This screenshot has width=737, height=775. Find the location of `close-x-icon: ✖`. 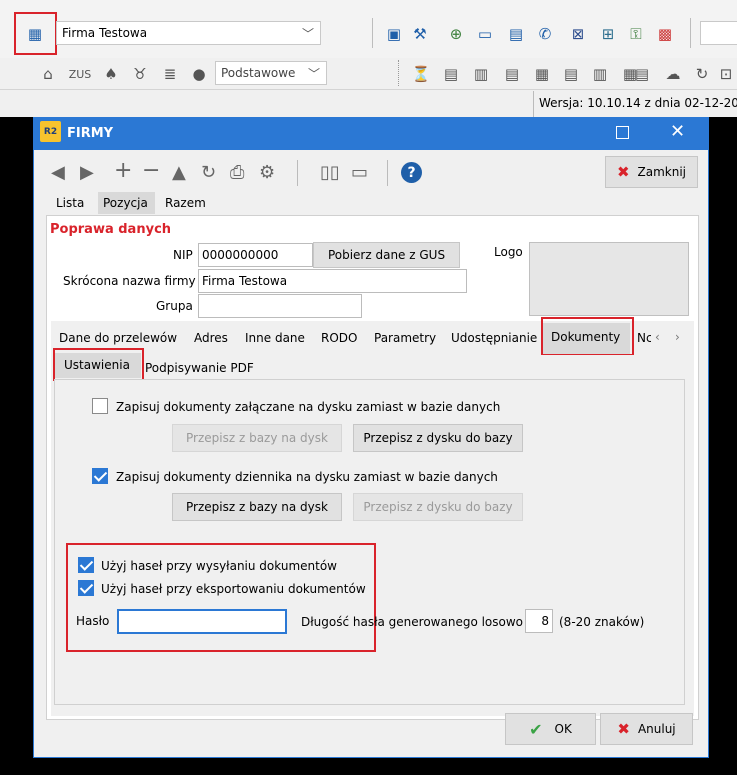

close-x-icon: ✖ is located at coordinates (623, 172).